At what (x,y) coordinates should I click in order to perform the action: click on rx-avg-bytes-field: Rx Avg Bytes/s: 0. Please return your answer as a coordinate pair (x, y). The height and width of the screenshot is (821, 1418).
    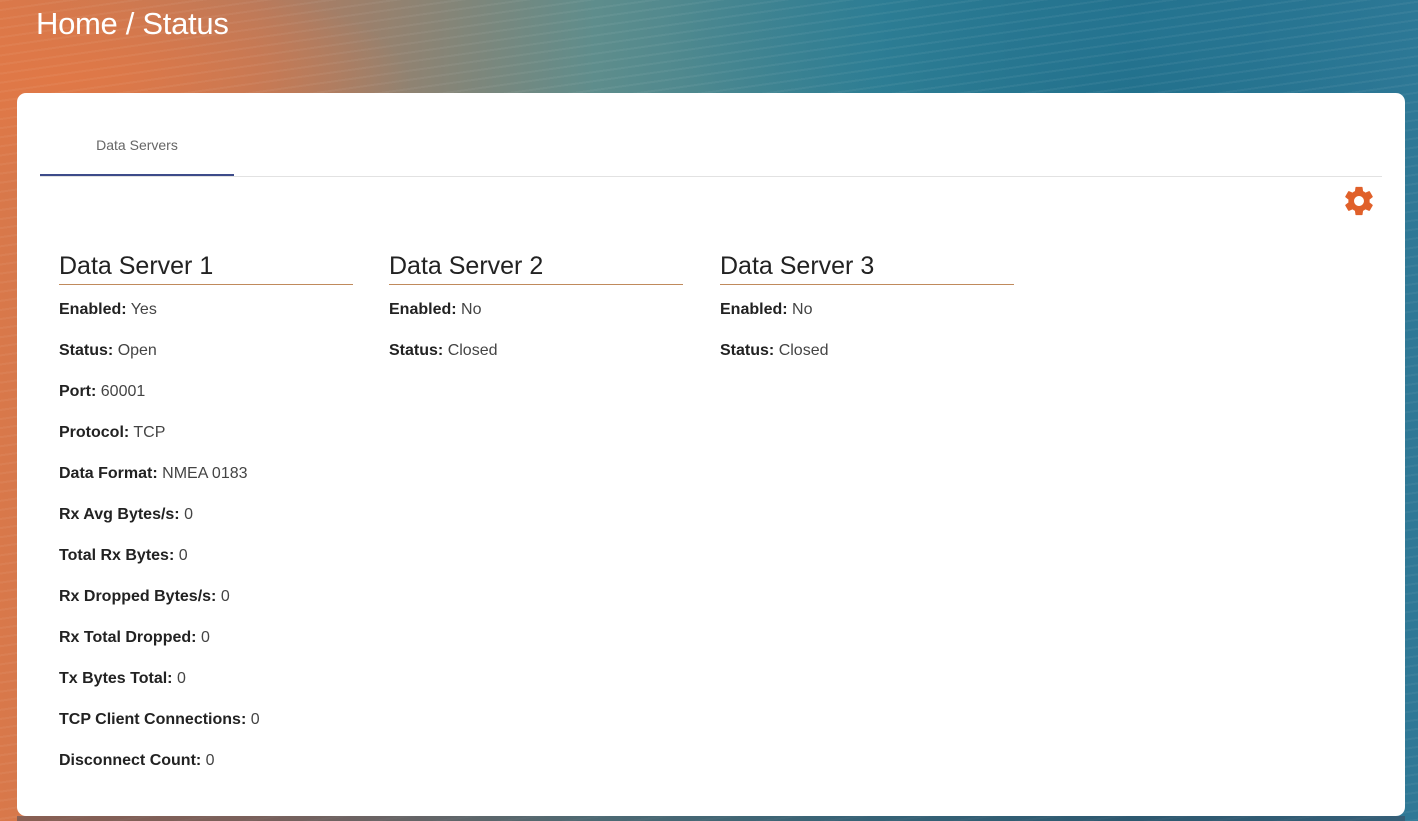
    Looking at the image, I should click on (206, 515).